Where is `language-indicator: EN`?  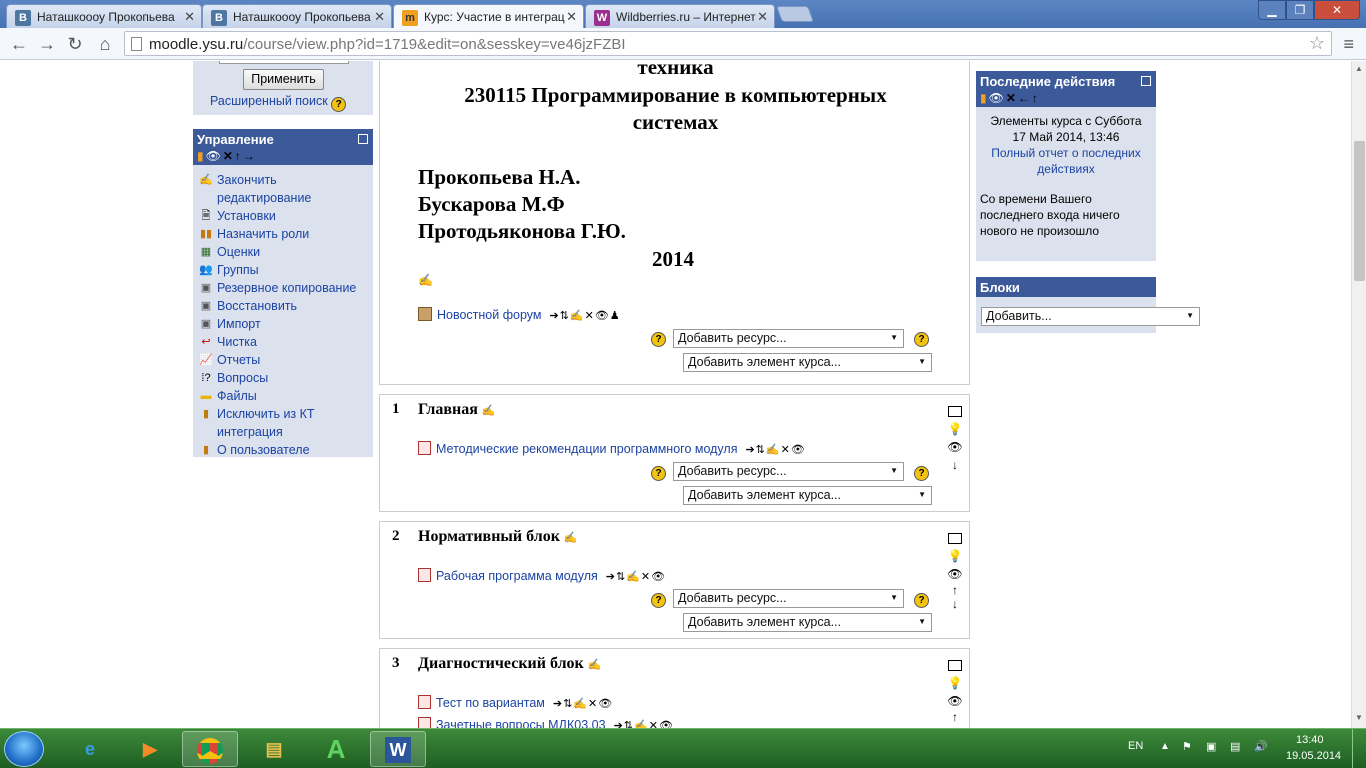
language-indicator: EN is located at coordinates (1135, 746).